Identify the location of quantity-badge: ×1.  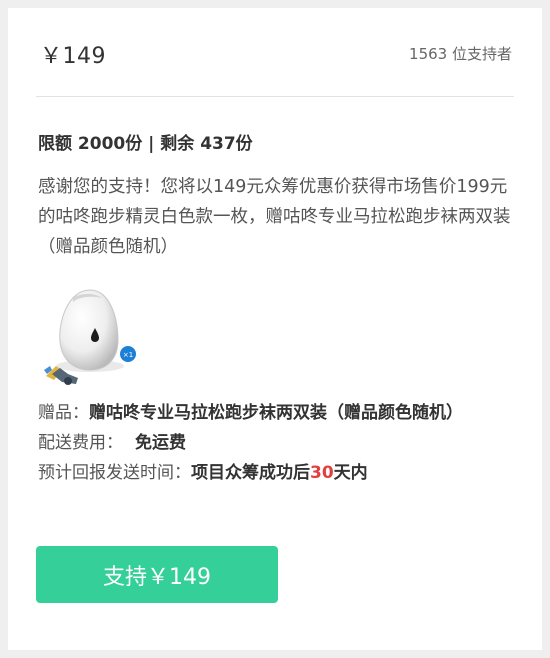
(128, 355).